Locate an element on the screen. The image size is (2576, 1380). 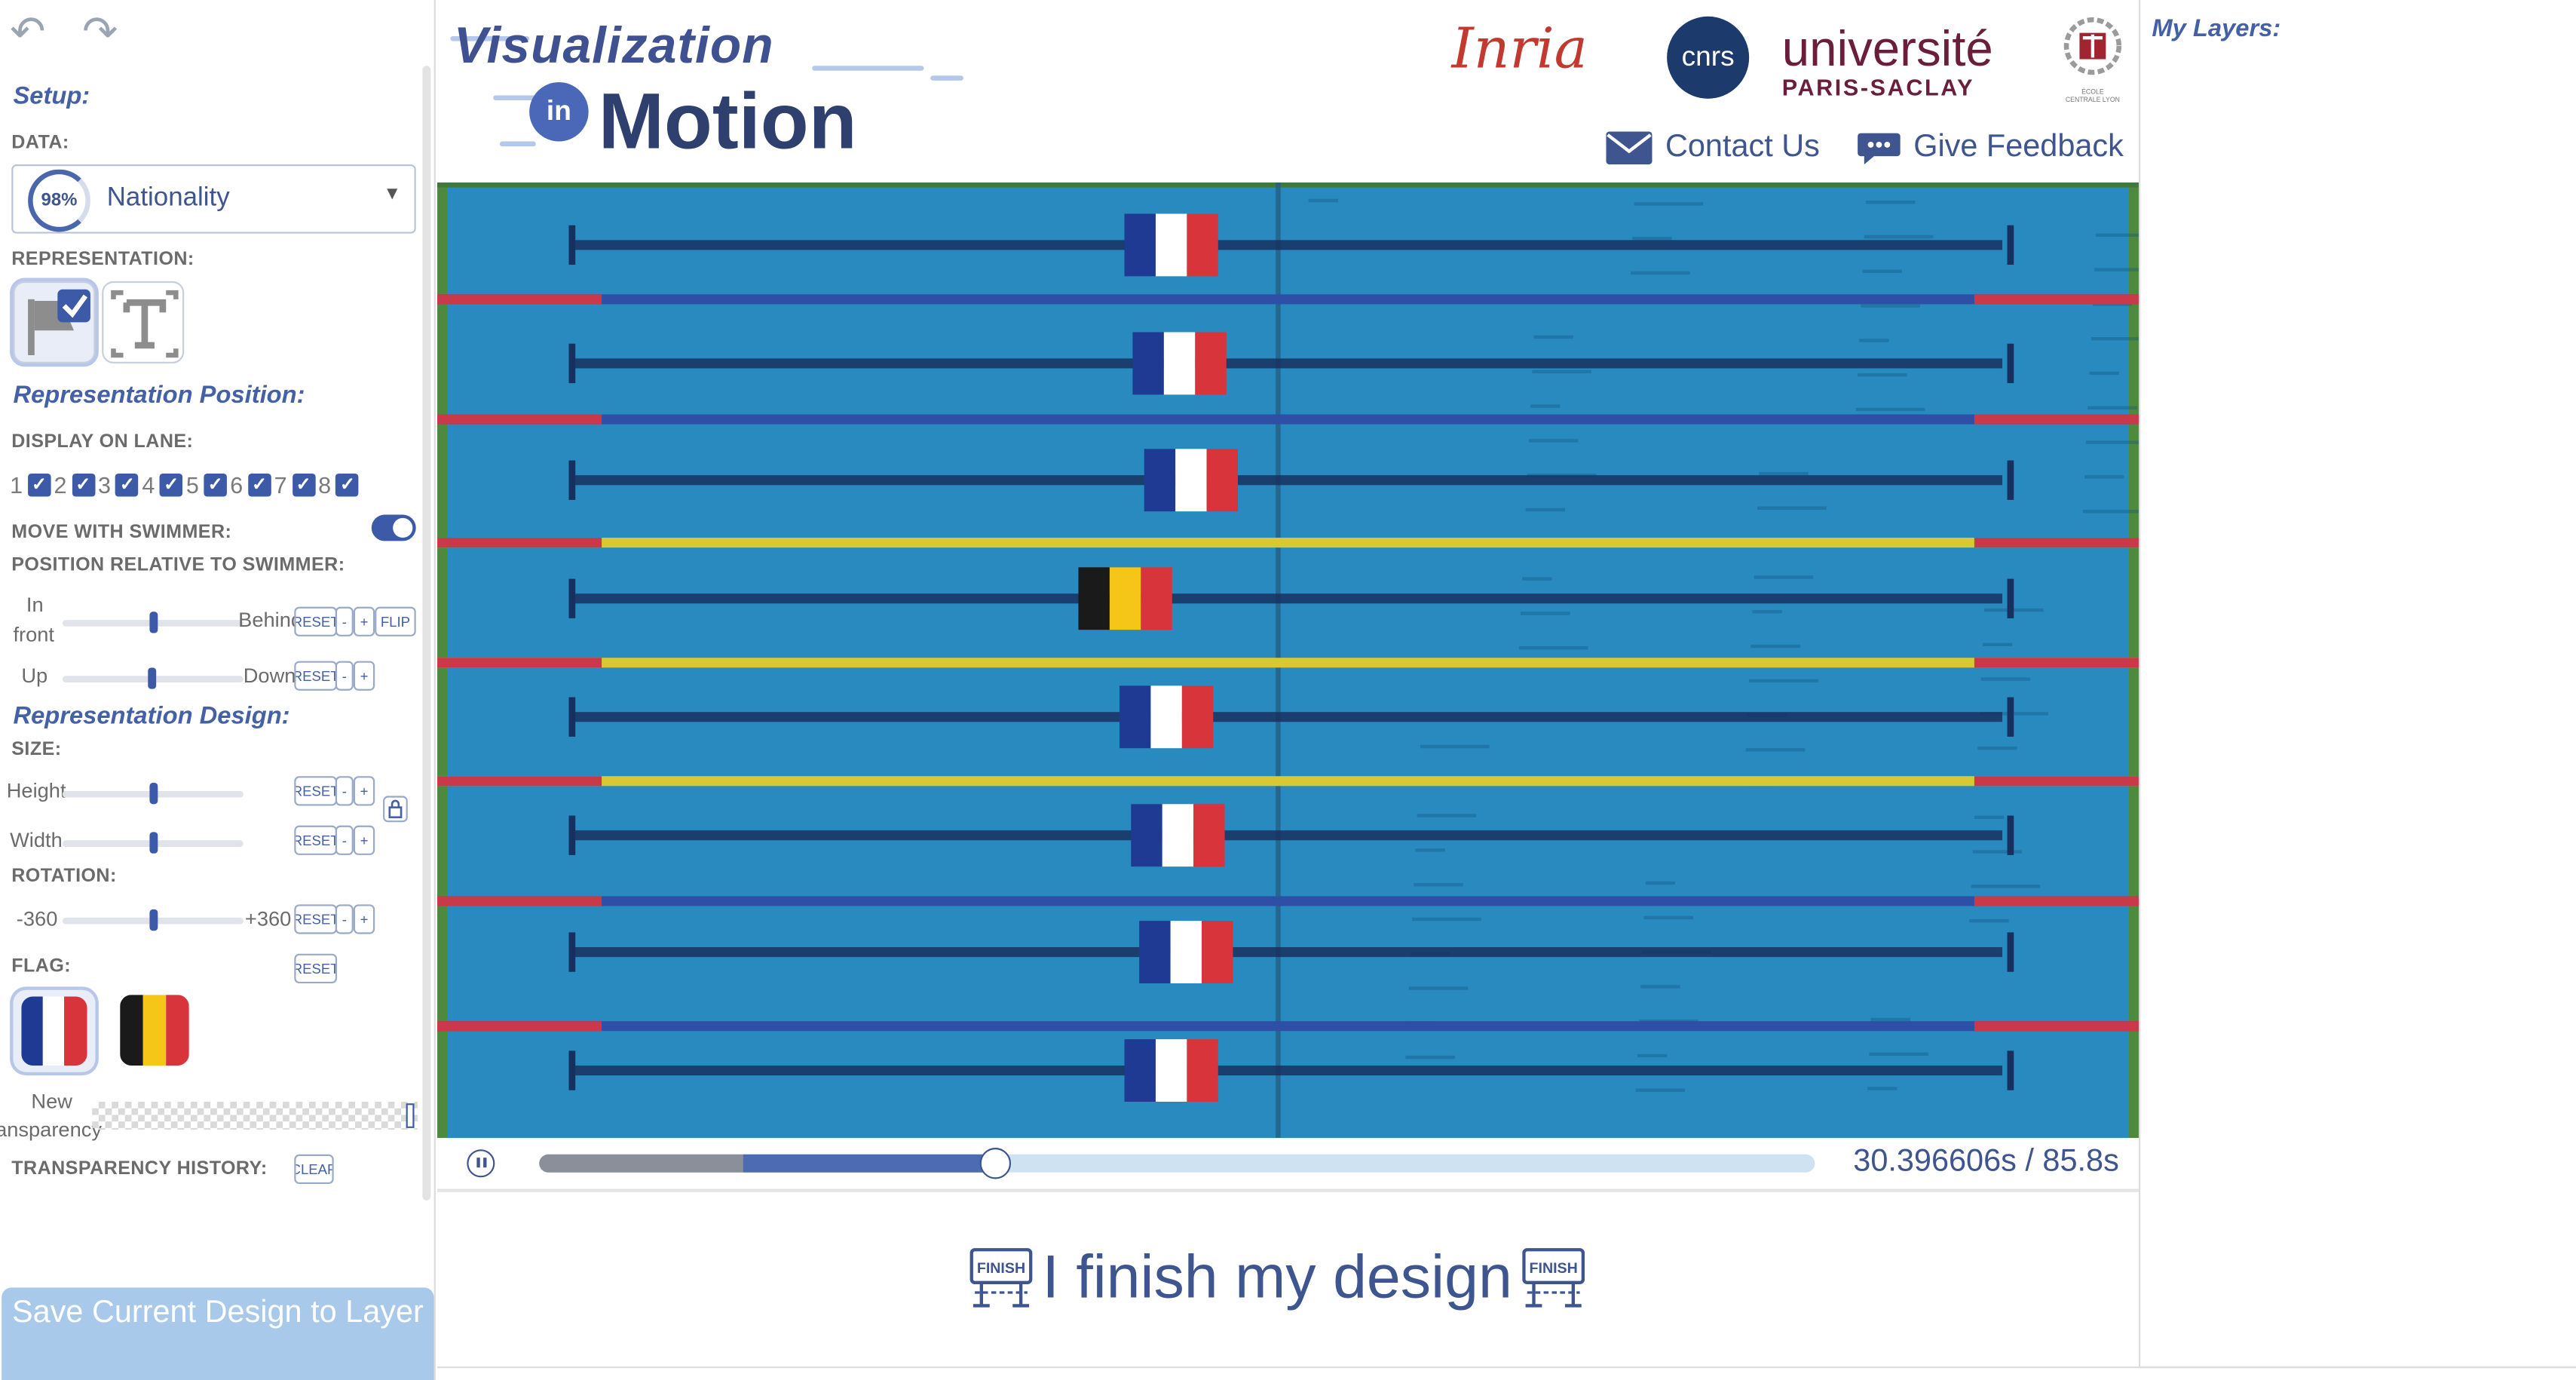
flag-option-belgium is located at coordinates (154, 1030).